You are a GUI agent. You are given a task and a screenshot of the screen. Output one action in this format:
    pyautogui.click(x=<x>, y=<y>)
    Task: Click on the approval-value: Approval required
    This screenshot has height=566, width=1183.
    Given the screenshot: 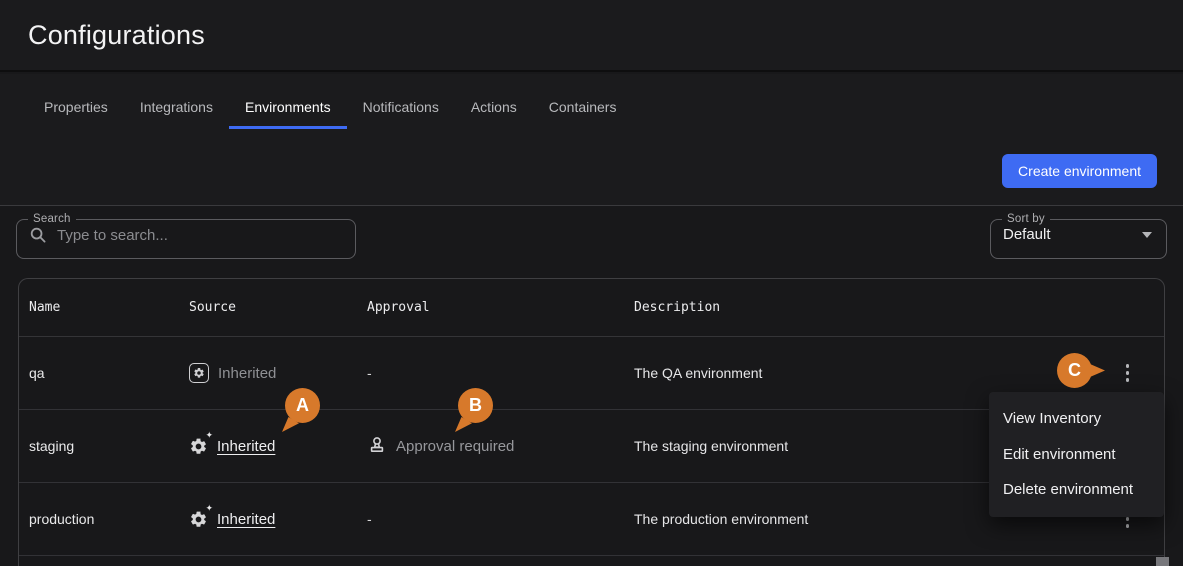 What is the action you would take?
    pyautogui.click(x=455, y=446)
    